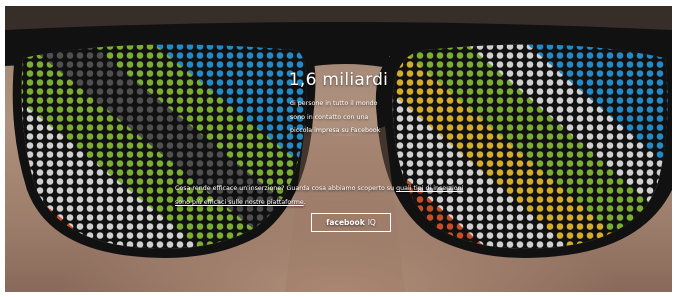  Describe the element at coordinates (304, 202) in the screenshot. I see `question-end: .` at that location.